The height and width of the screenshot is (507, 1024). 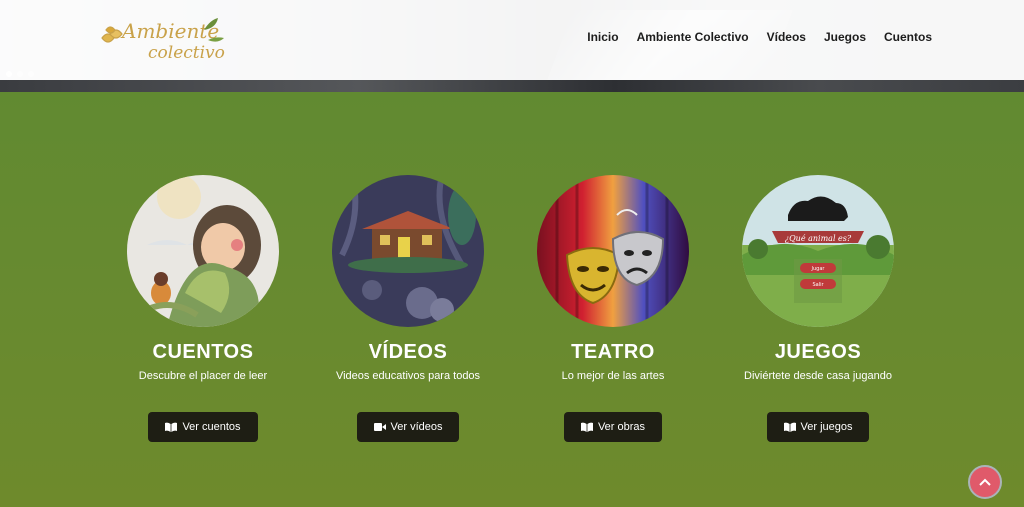 I want to click on ver-videos-button: Ver vídeos, so click(x=408, y=427).